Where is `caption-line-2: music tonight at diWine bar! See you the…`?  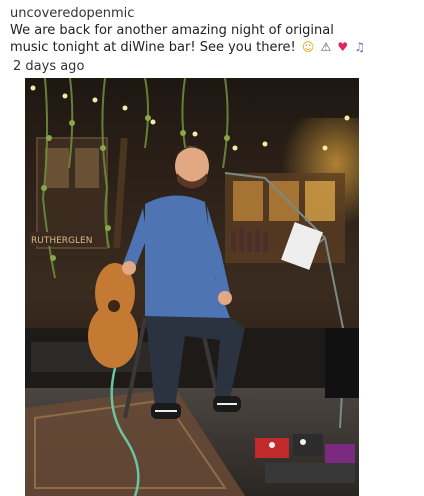
caption-line-2: music tonight at diWine bar! See you the… is located at coordinates (153, 47).